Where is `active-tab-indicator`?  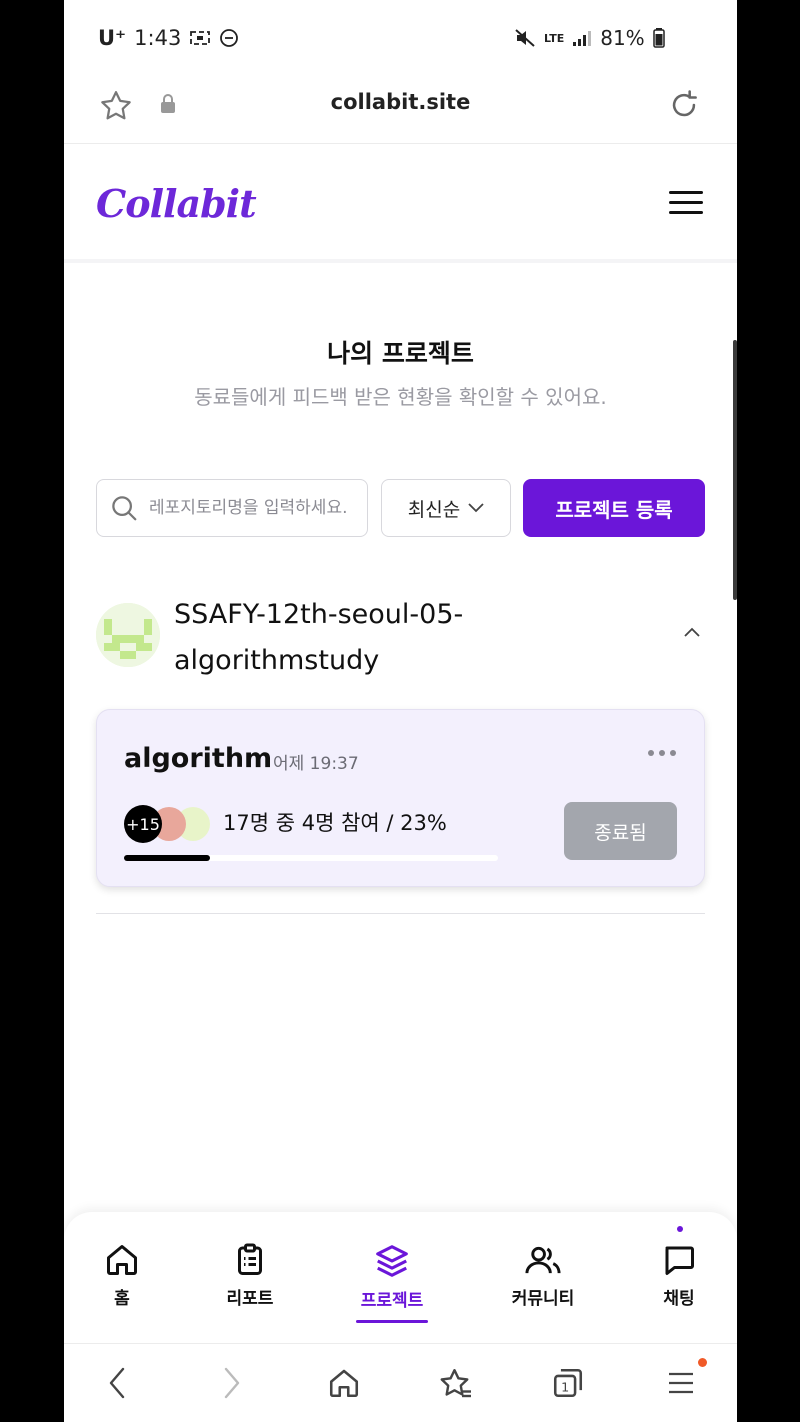
active-tab-indicator is located at coordinates (392, 1321).